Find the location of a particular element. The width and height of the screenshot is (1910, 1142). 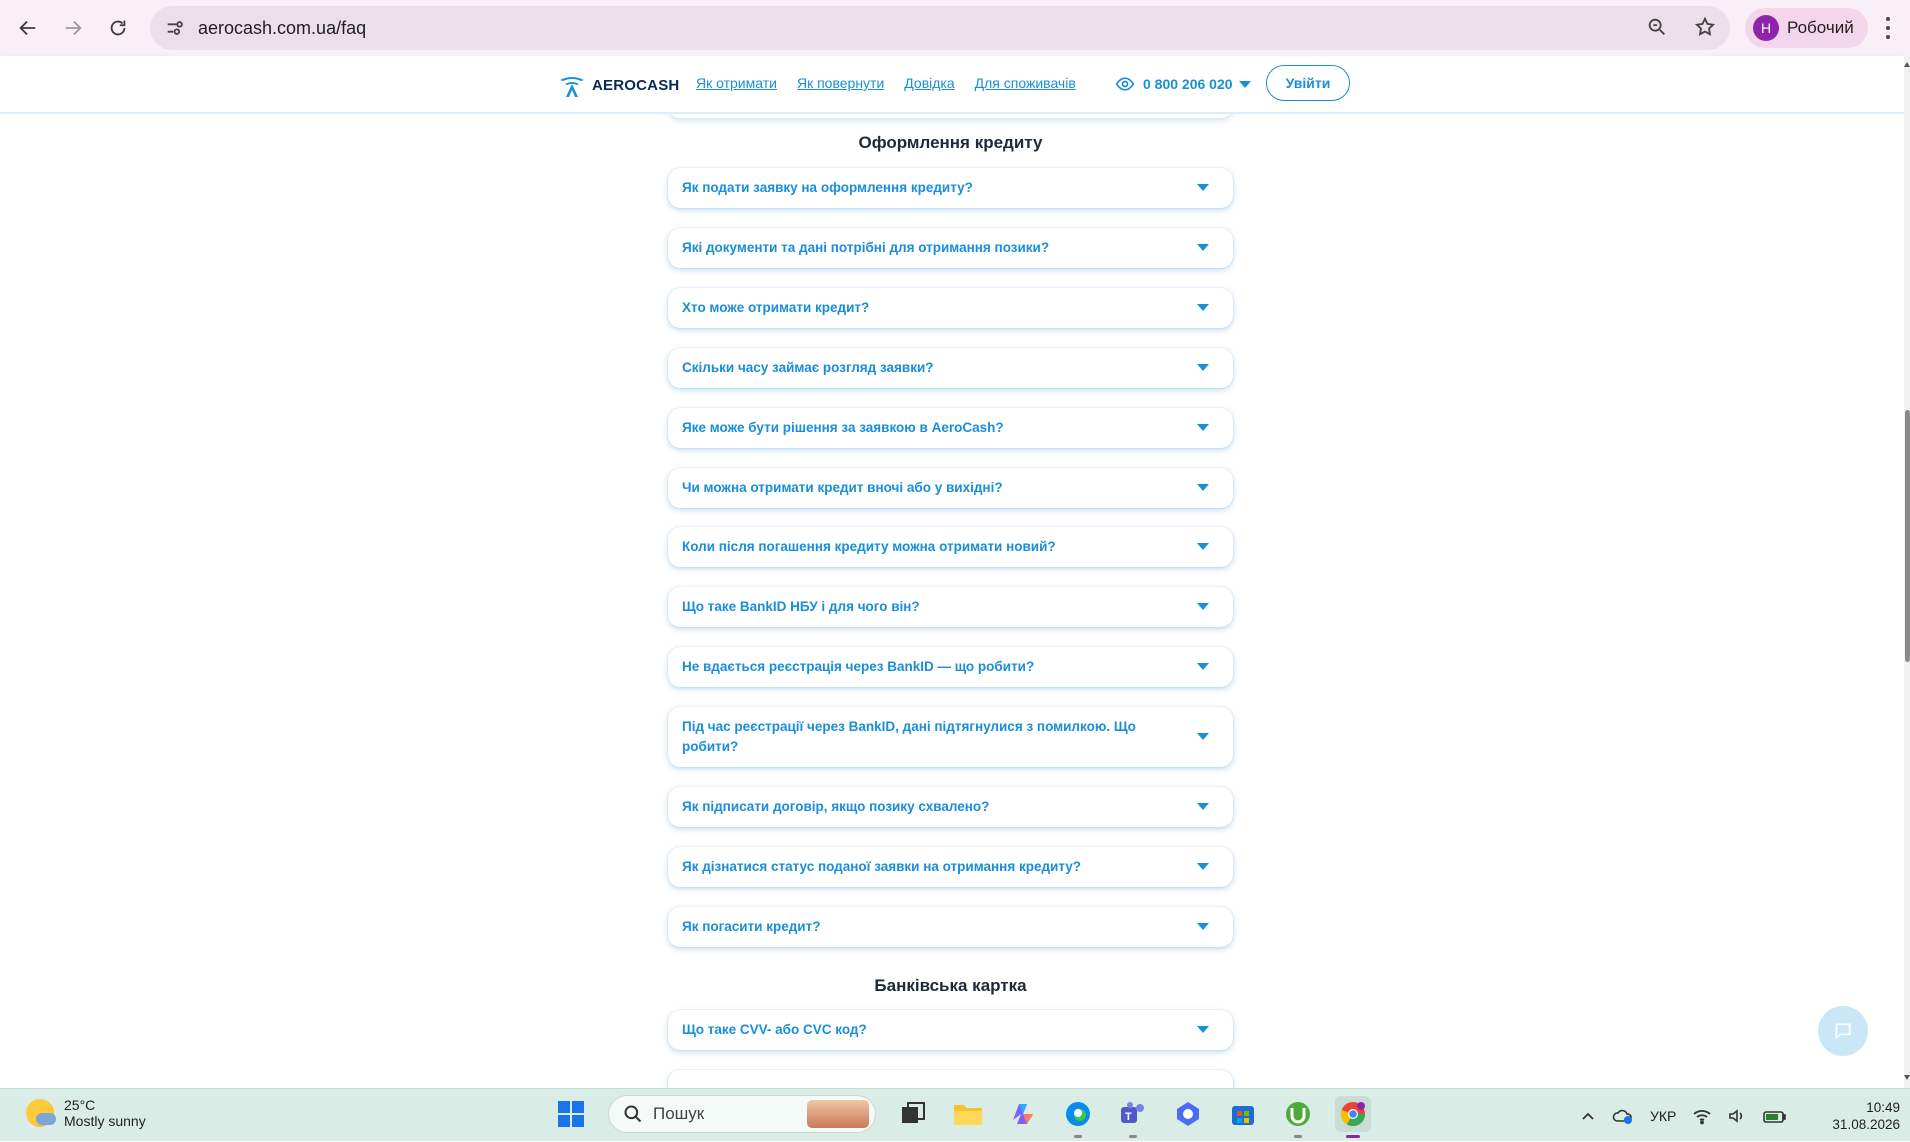

back-button is located at coordinates (28, 28).